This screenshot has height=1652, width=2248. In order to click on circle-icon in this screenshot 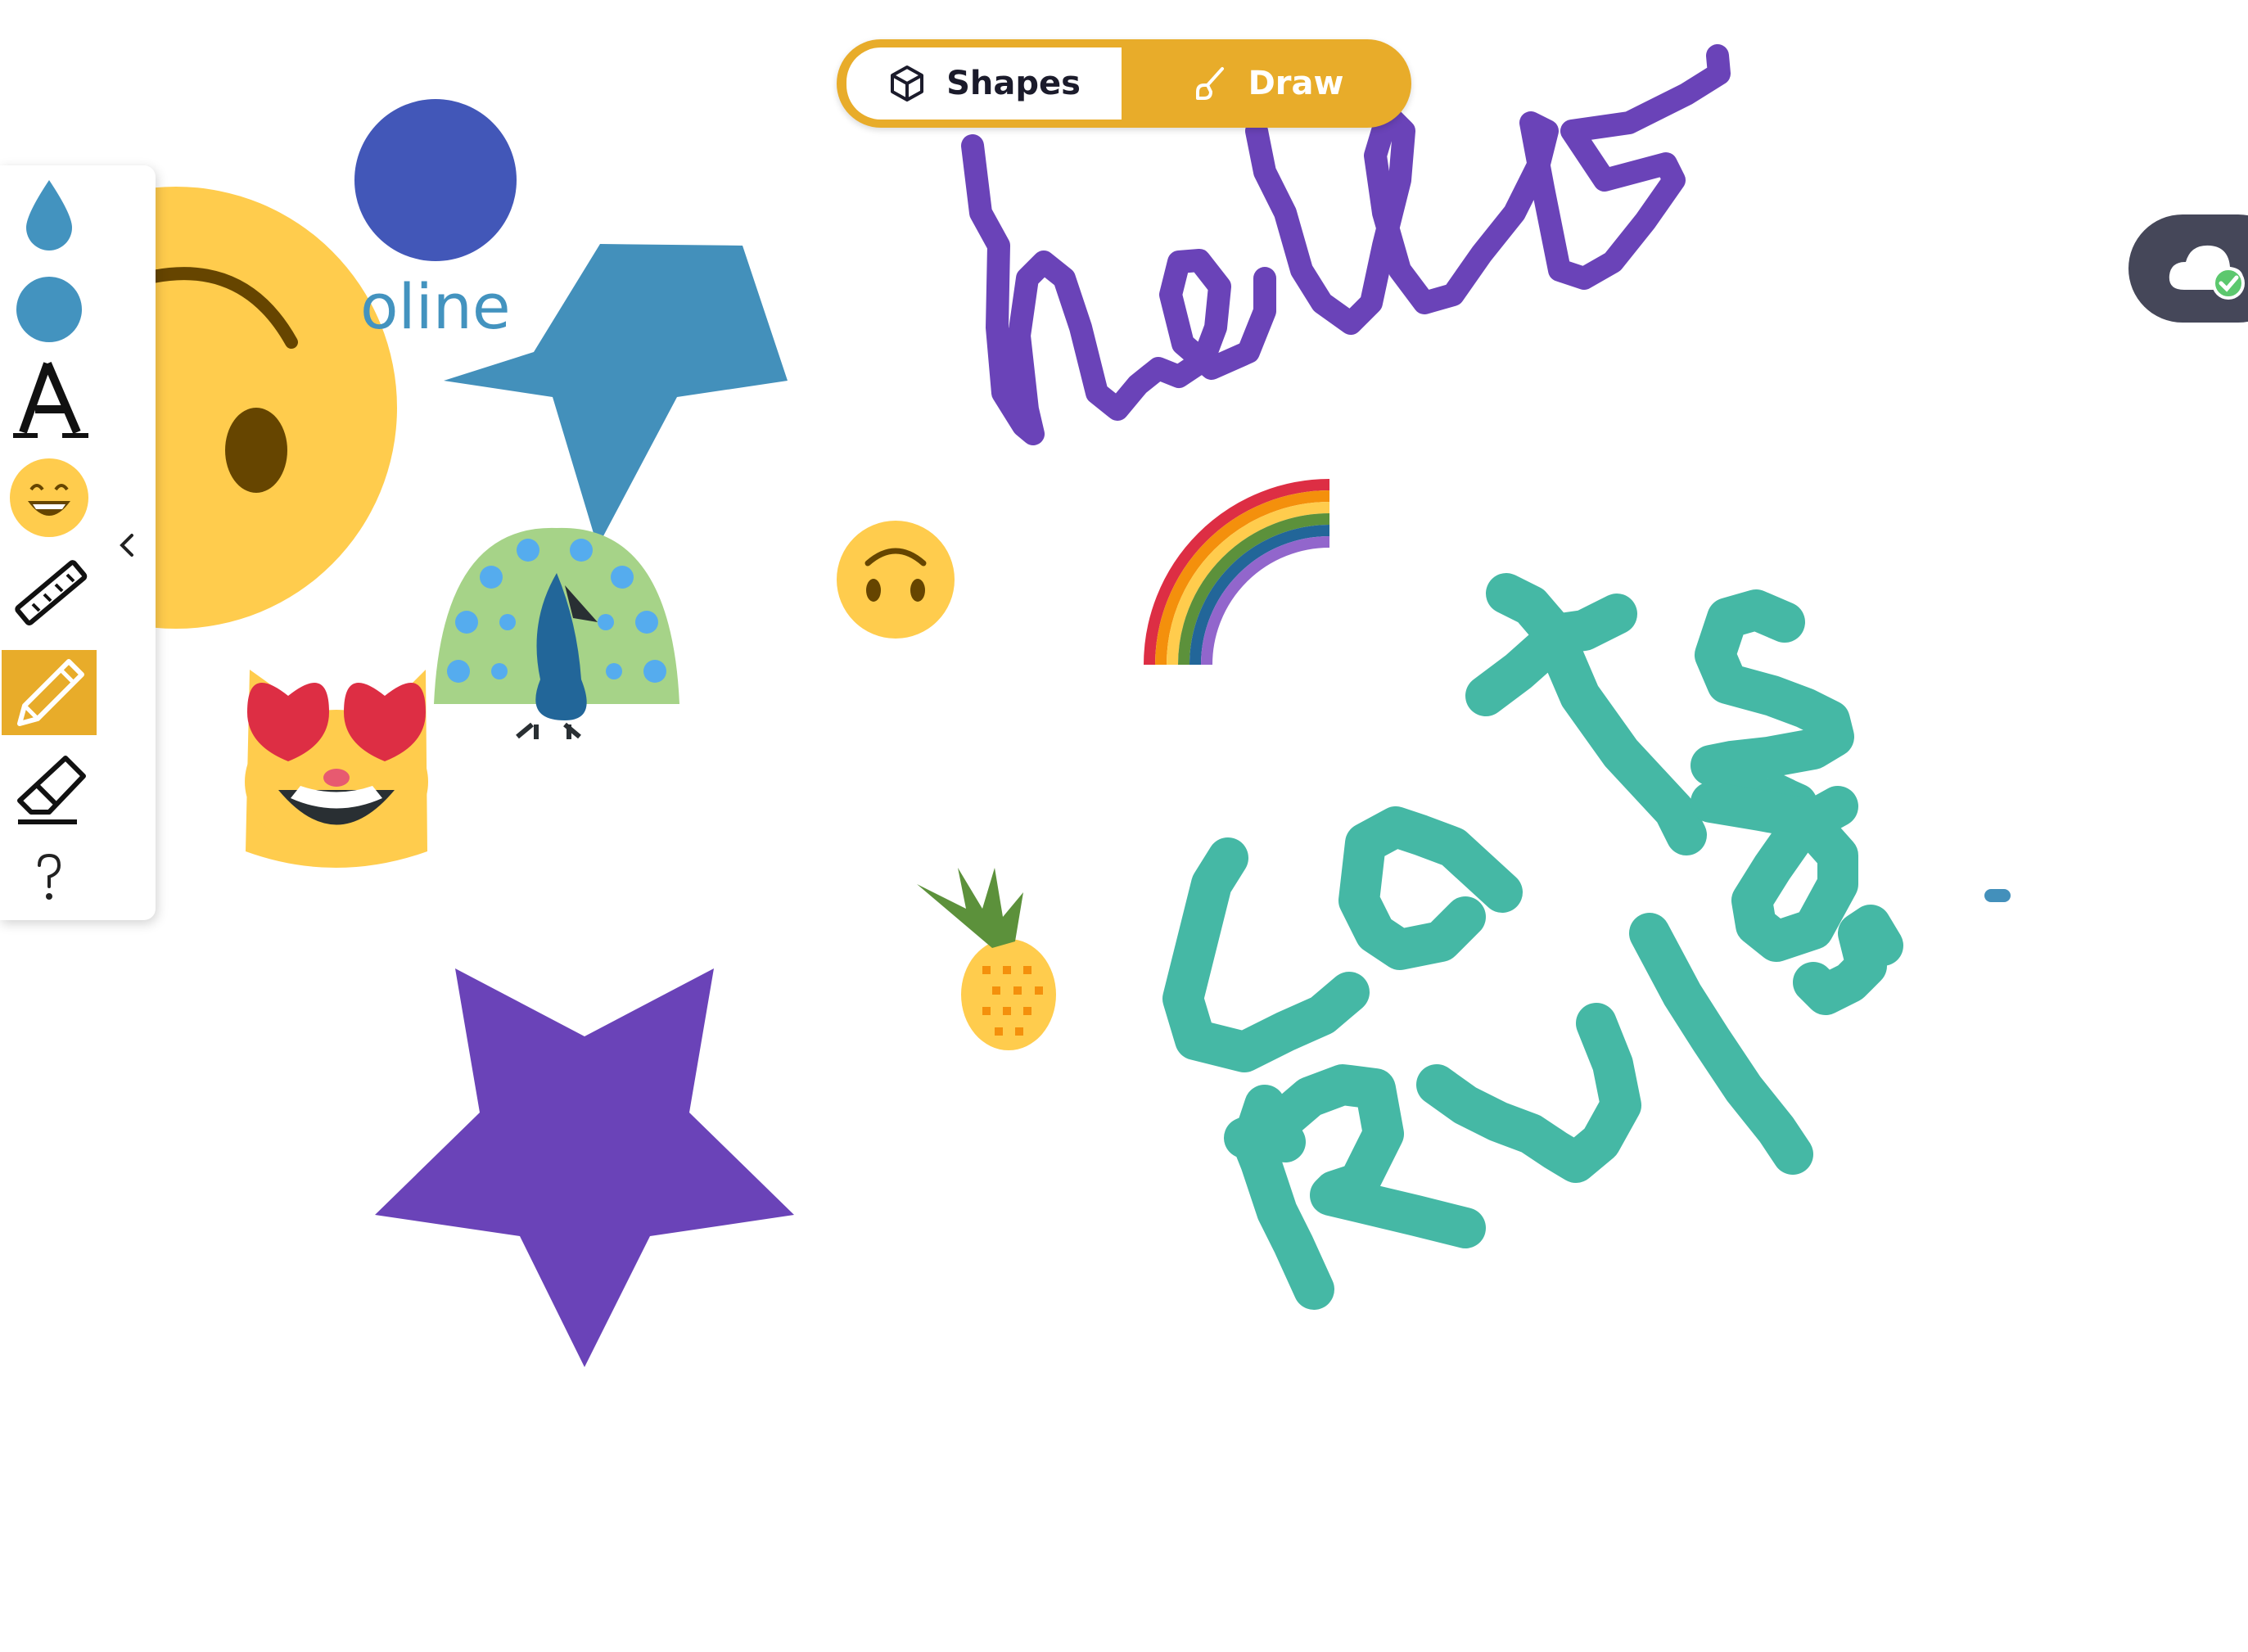, I will do `click(49, 309)`.